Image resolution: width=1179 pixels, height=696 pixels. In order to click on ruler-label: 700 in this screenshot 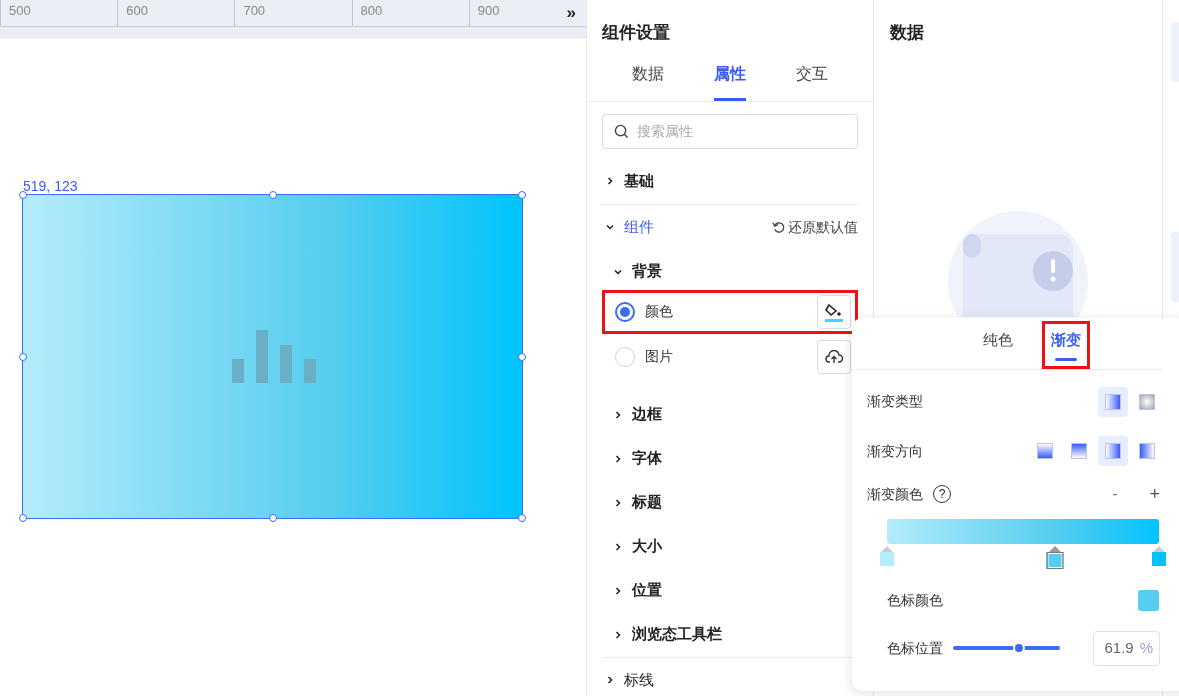, I will do `click(254, 10)`.